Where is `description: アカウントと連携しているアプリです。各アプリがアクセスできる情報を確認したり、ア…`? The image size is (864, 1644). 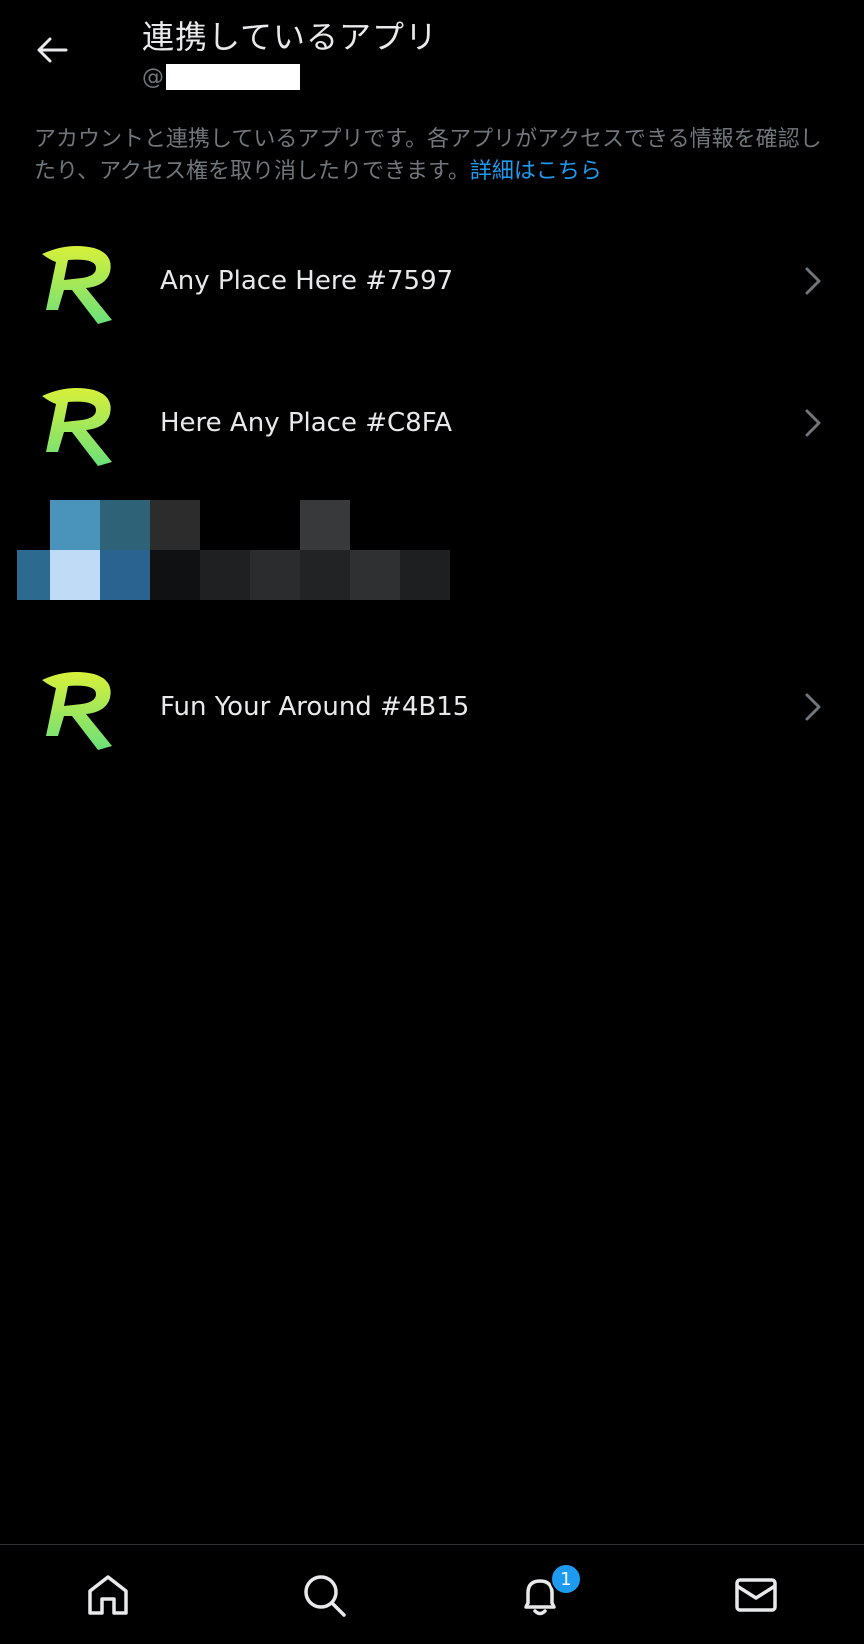 description: アカウントと連携しているアプリです。各アプリがアクセスできる情報を確認したり、ア… is located at coordinates (434, 156).